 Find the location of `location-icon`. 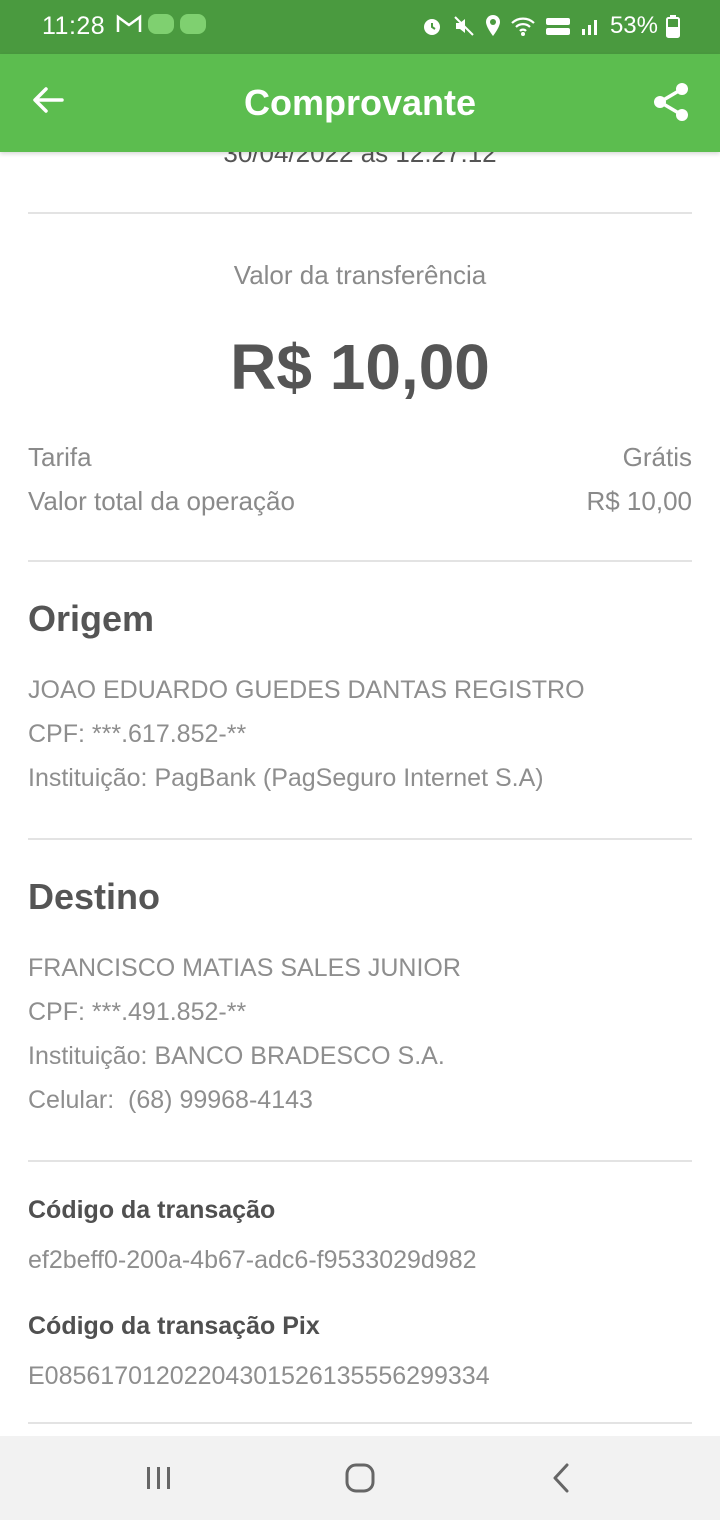

location-icon is located at coordinates (492, 25).